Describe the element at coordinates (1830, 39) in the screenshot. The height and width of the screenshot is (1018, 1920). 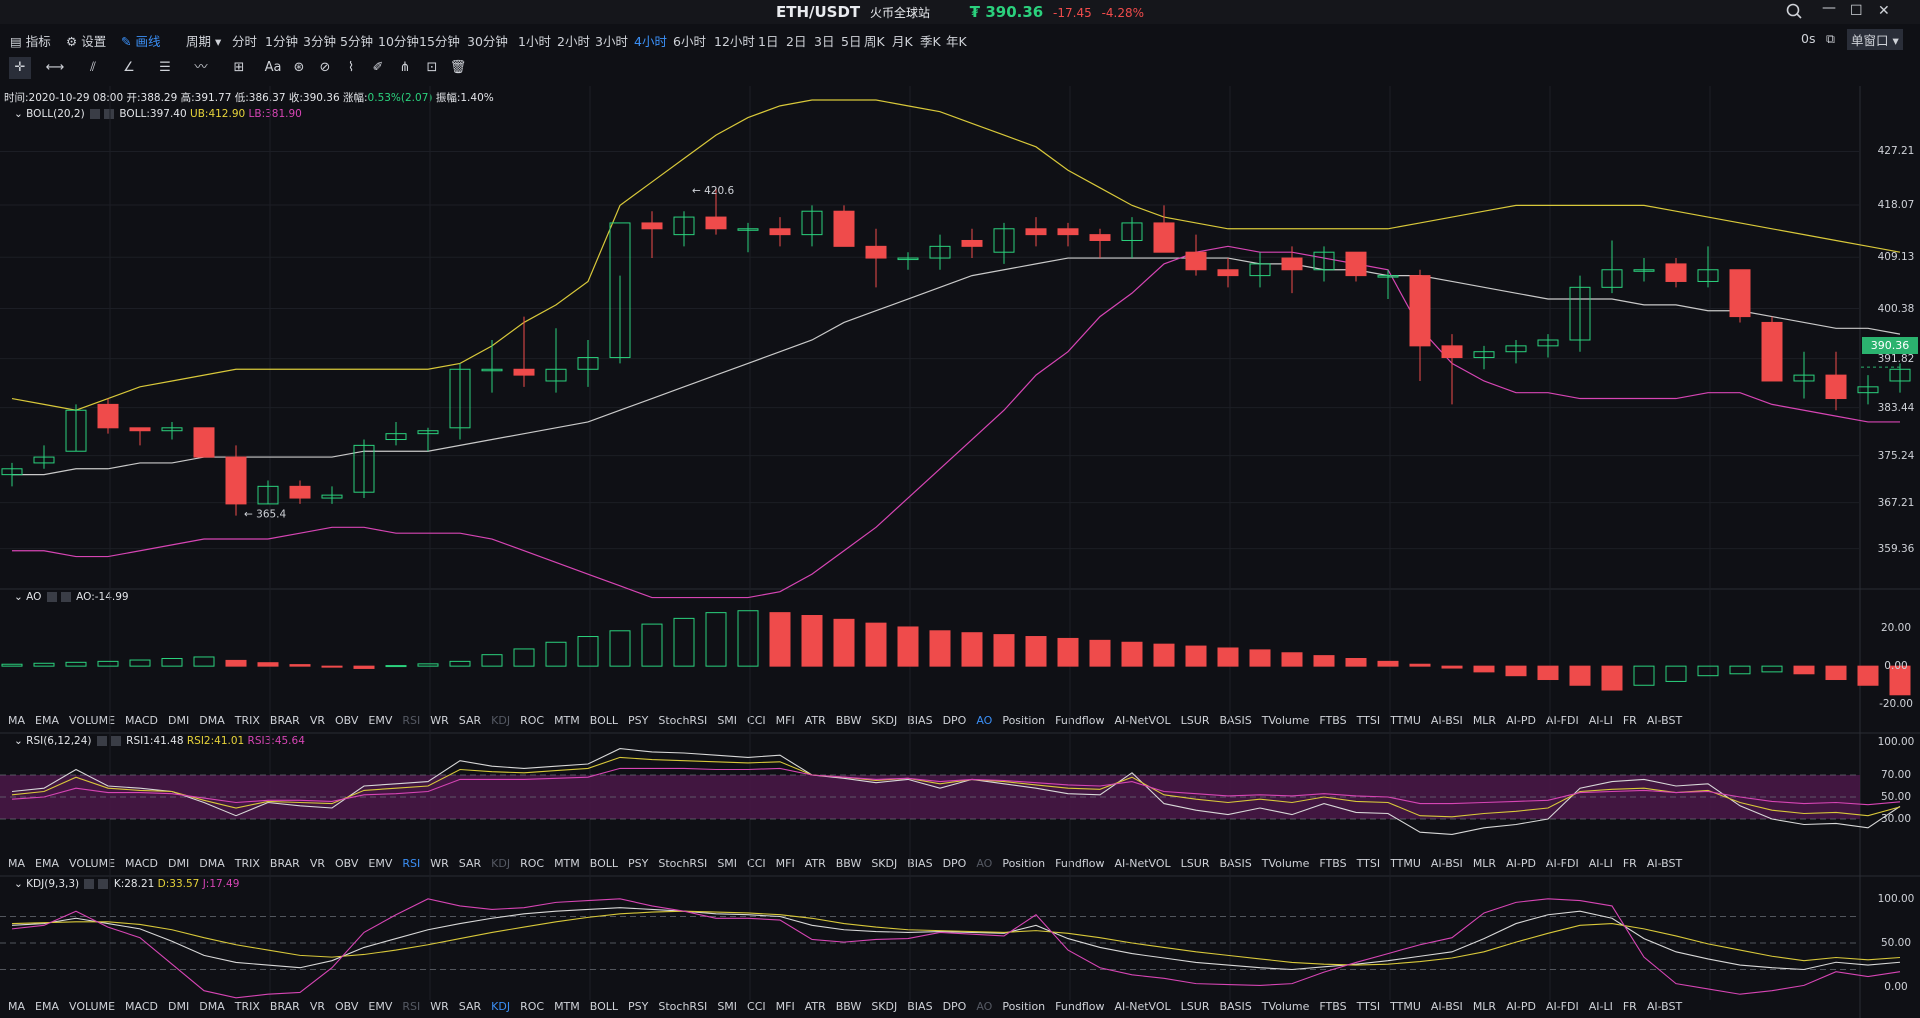
I see `popout-icon: ⧉` at that location.